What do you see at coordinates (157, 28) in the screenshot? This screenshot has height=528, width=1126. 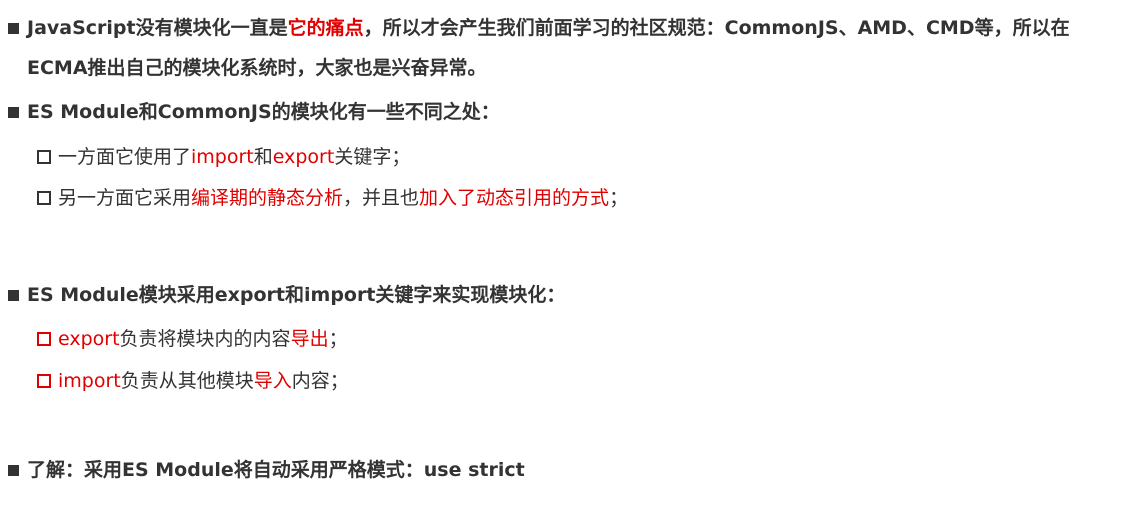 I see `intro-text-a: JavaScript没有模块化一直是` at bounding box center [157, 28].